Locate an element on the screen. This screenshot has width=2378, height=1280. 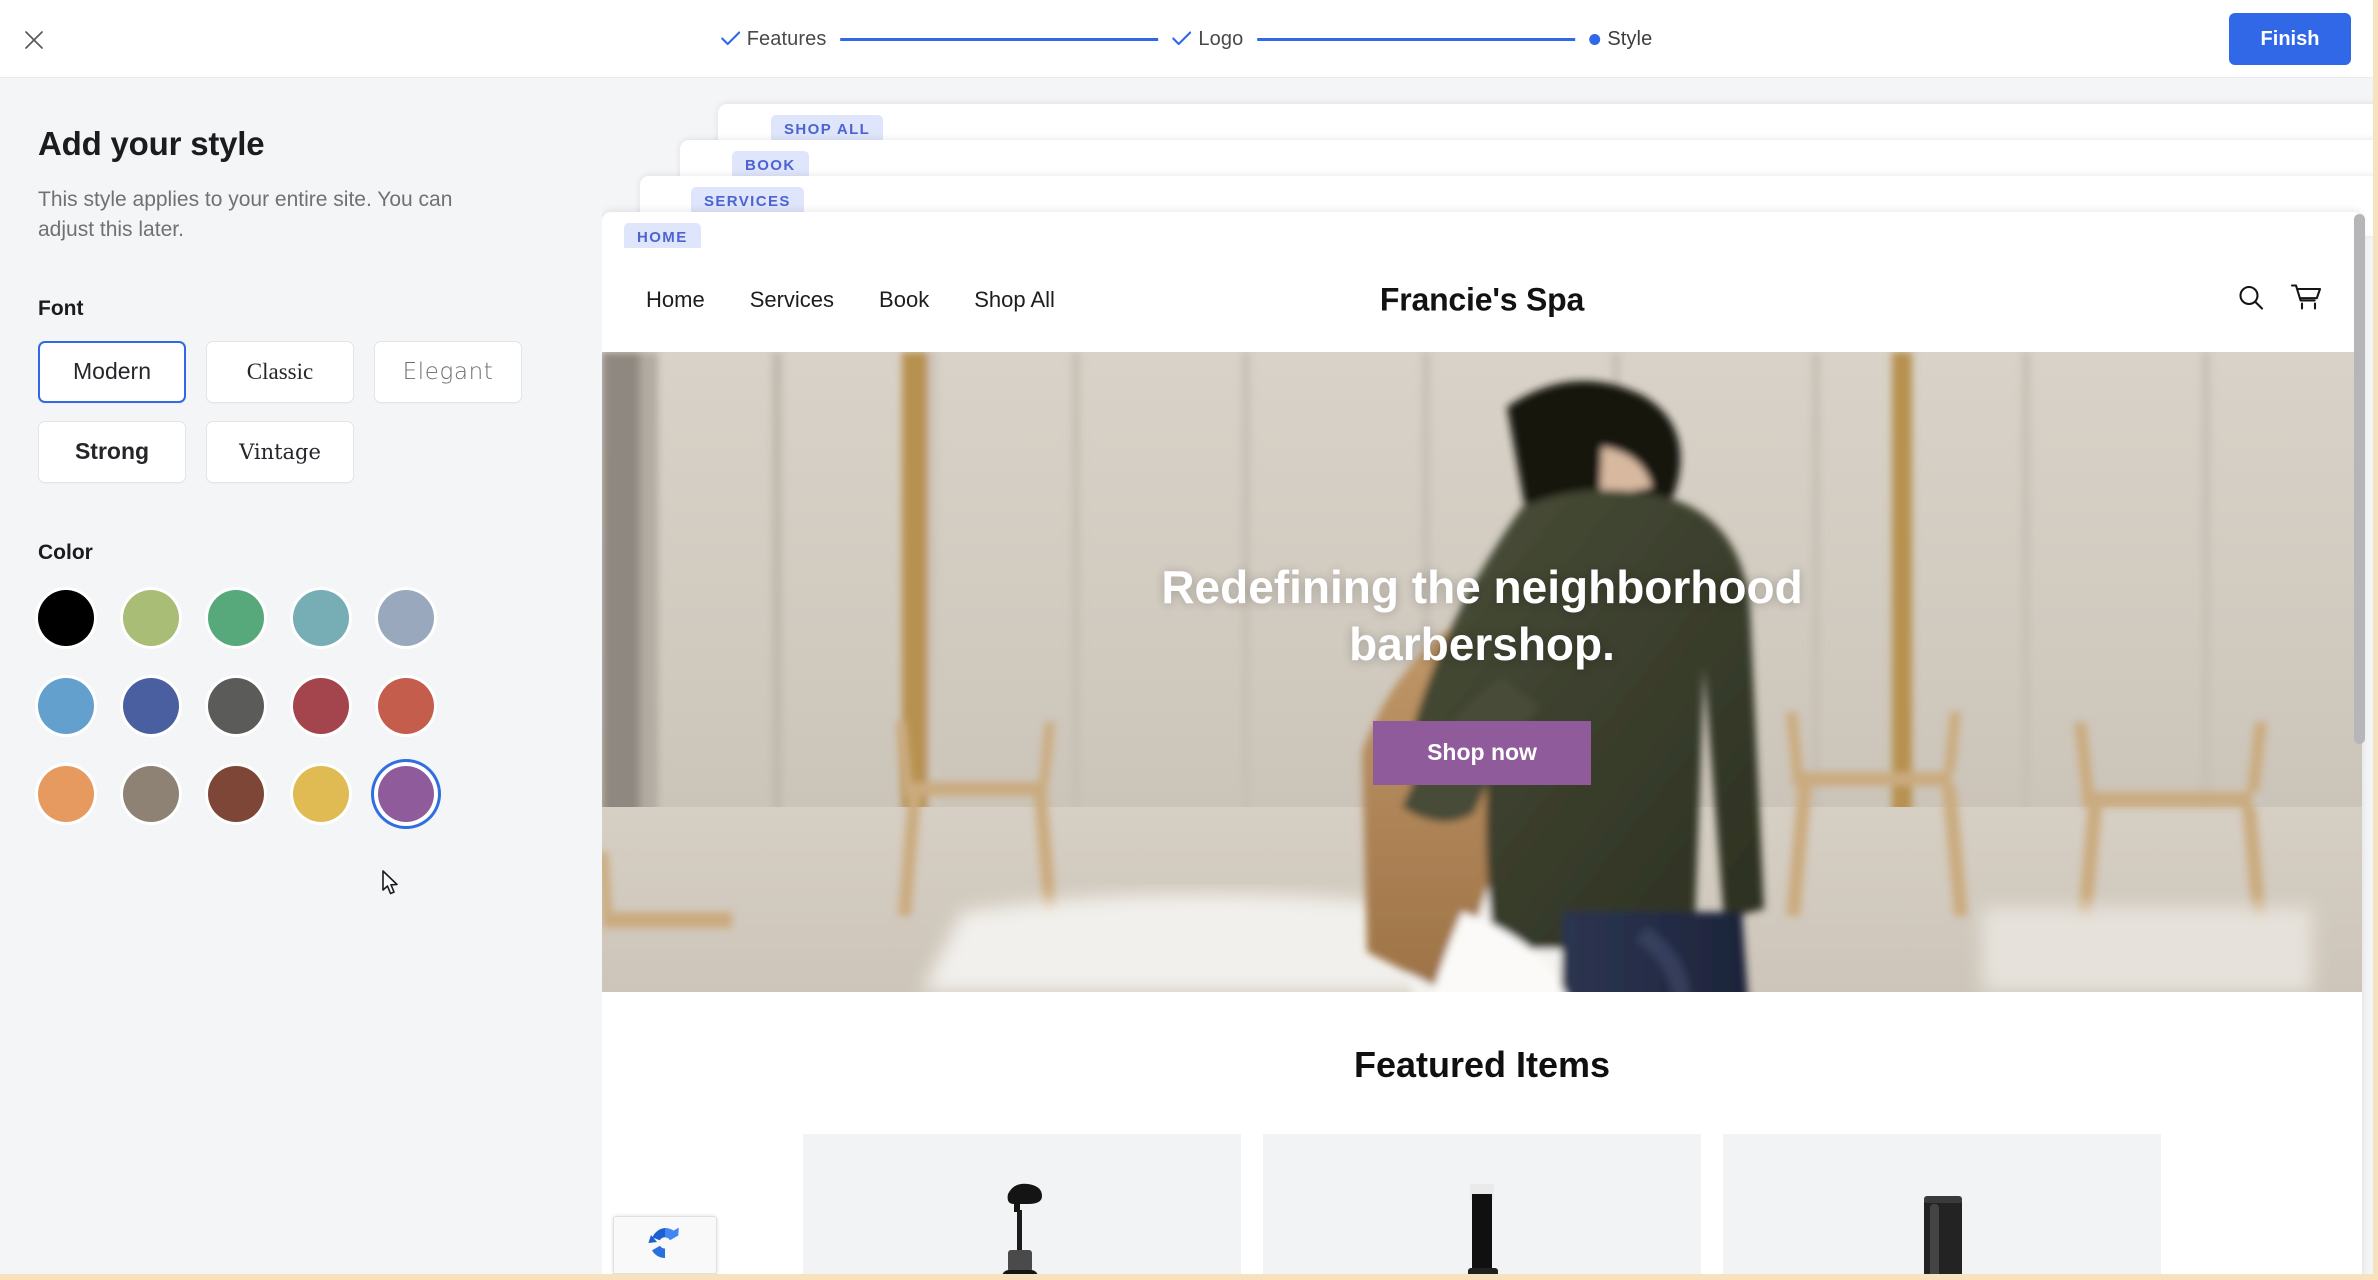
color-swatch-gold is located at coordinates (335, 794).